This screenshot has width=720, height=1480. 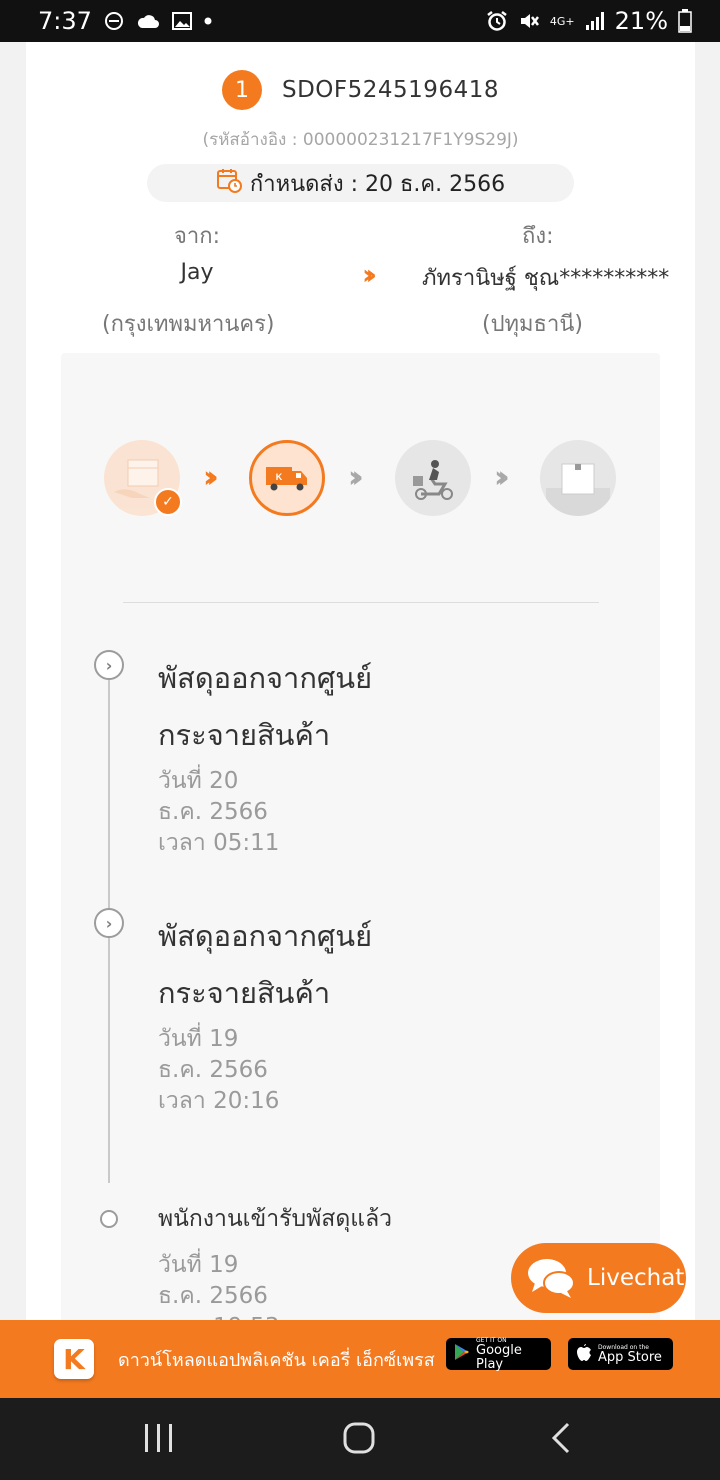 What do you see at coordinates (279, 477) in the screenshot?
I see `svg-text: K` at bounding box center [279, 477].